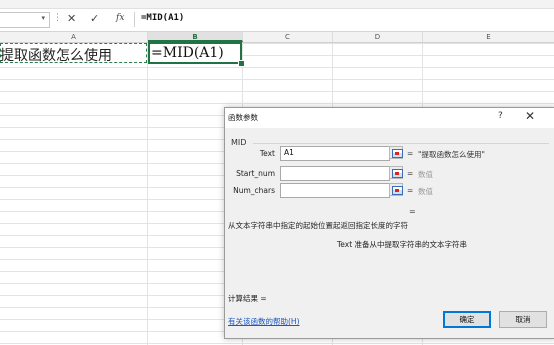 The height and width of the screenshot is (345, 554). What do you see at coordinates (288, 37) in the screenshot?
I see `column-header-c: C` at bounding box center [288, 37].